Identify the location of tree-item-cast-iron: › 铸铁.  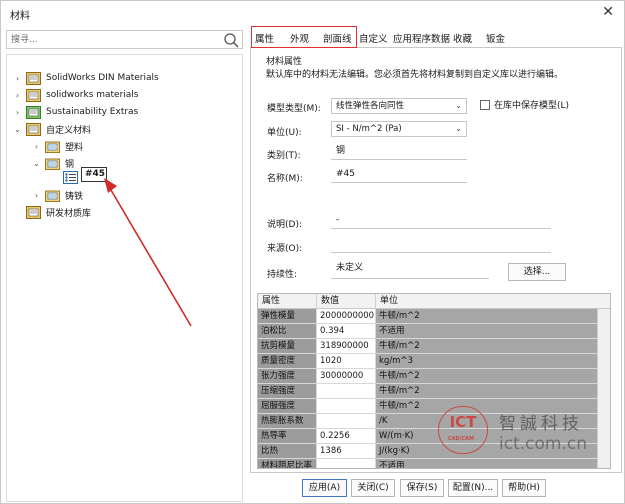
(57, 195).